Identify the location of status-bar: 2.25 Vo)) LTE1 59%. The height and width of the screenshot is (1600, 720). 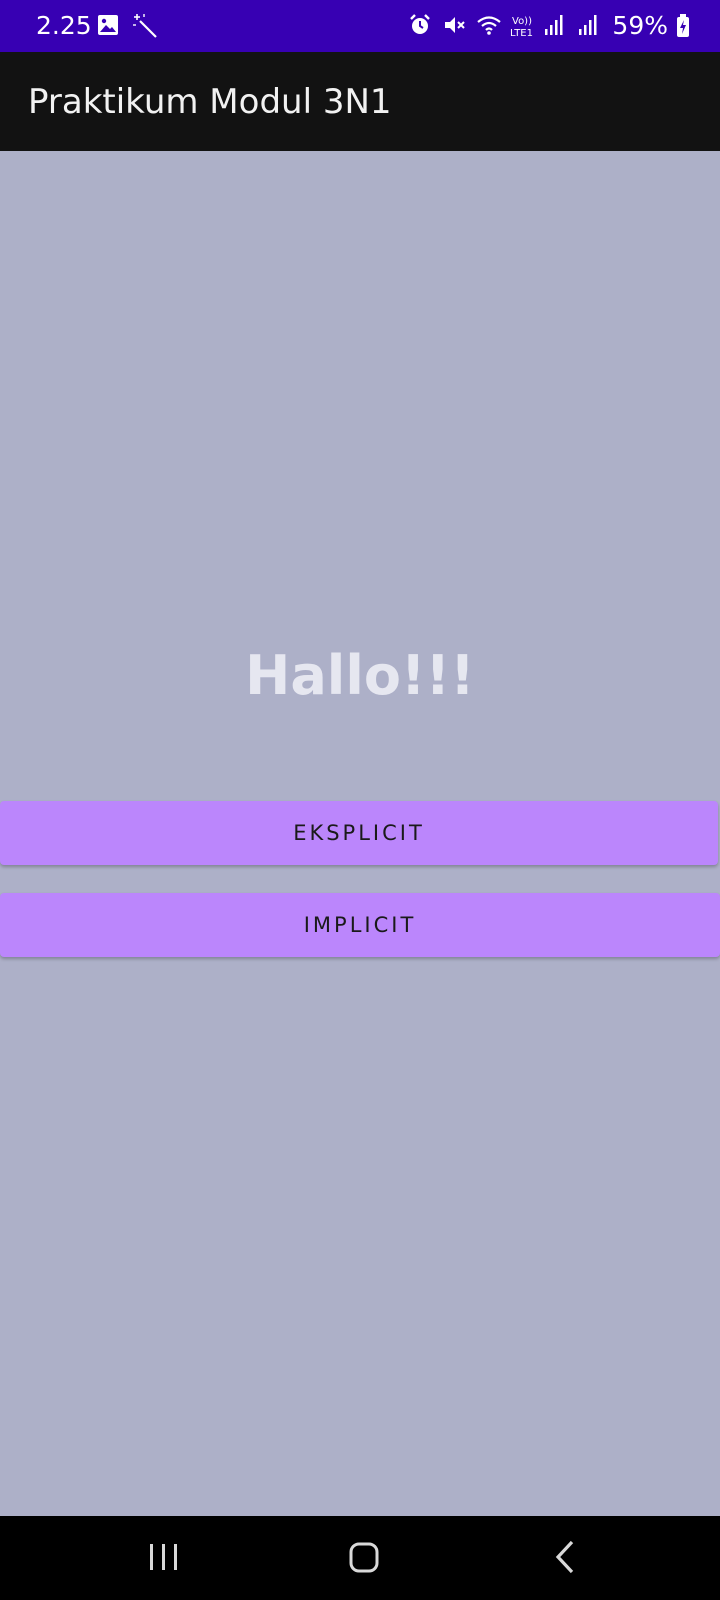
(360, 26).